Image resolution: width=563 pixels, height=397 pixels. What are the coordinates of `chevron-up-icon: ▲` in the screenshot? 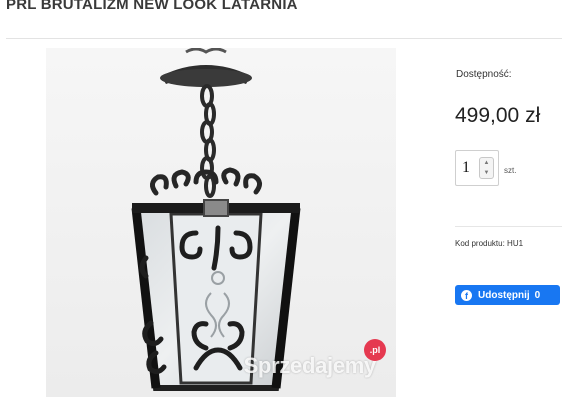 It's located at (486, 163).